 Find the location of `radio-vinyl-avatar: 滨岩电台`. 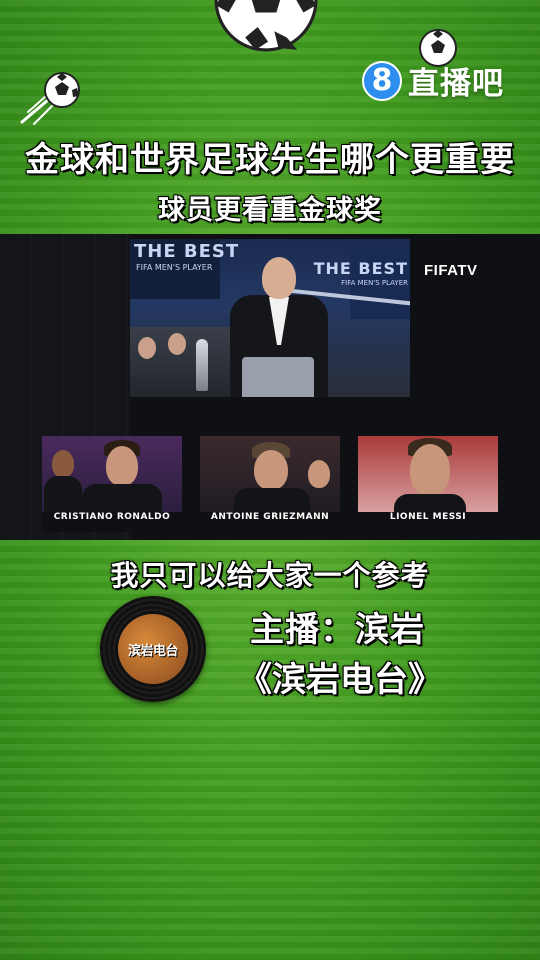

radio-vinyl-avatar: 滨岩电台 is located at coordinates (153, 649).